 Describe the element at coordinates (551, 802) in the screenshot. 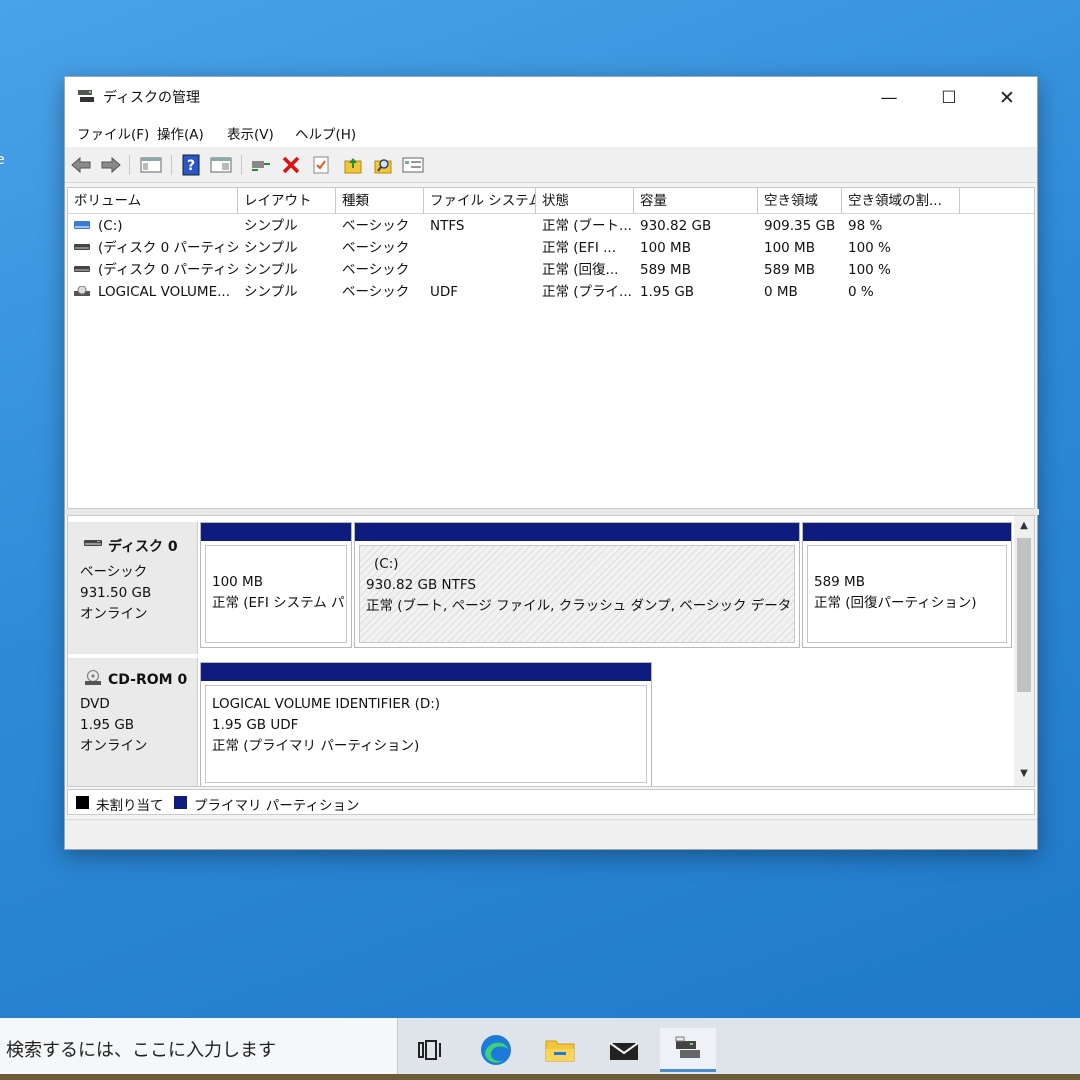

I see `legend: 未割り当て プライマリ パーティション` at that location.